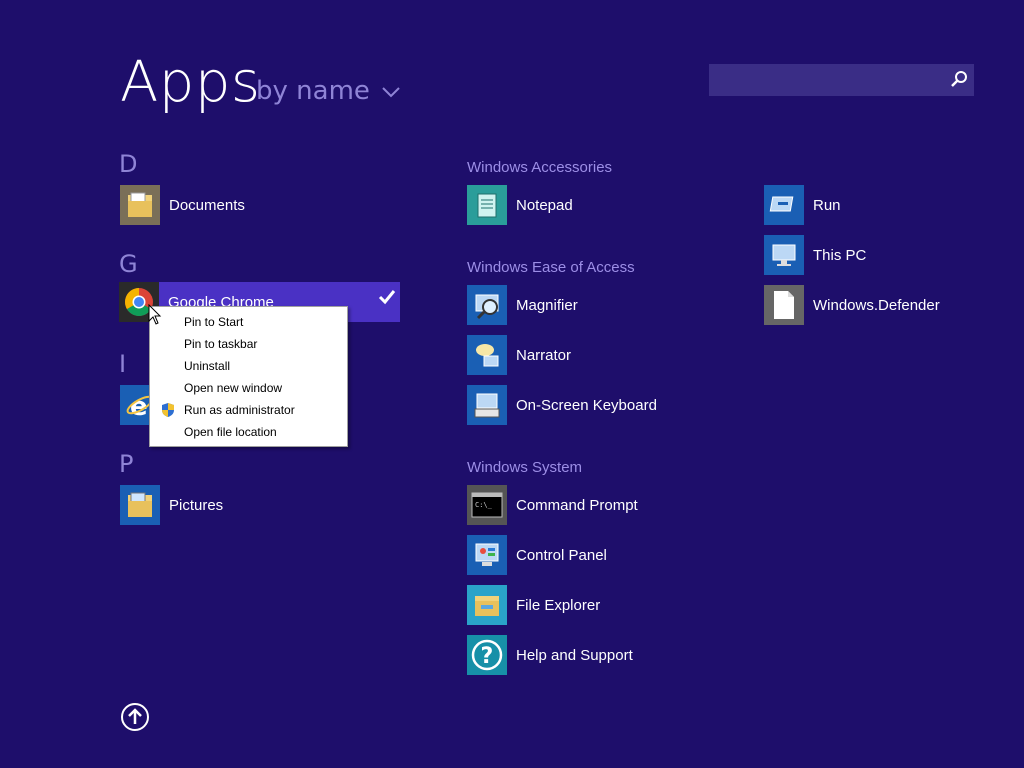 The width and height of the screenshot is (1024, 768). What do you see at coordinates (959, 79) in the screenshot?
I see `search-icon` at bounding box center [959, 79].